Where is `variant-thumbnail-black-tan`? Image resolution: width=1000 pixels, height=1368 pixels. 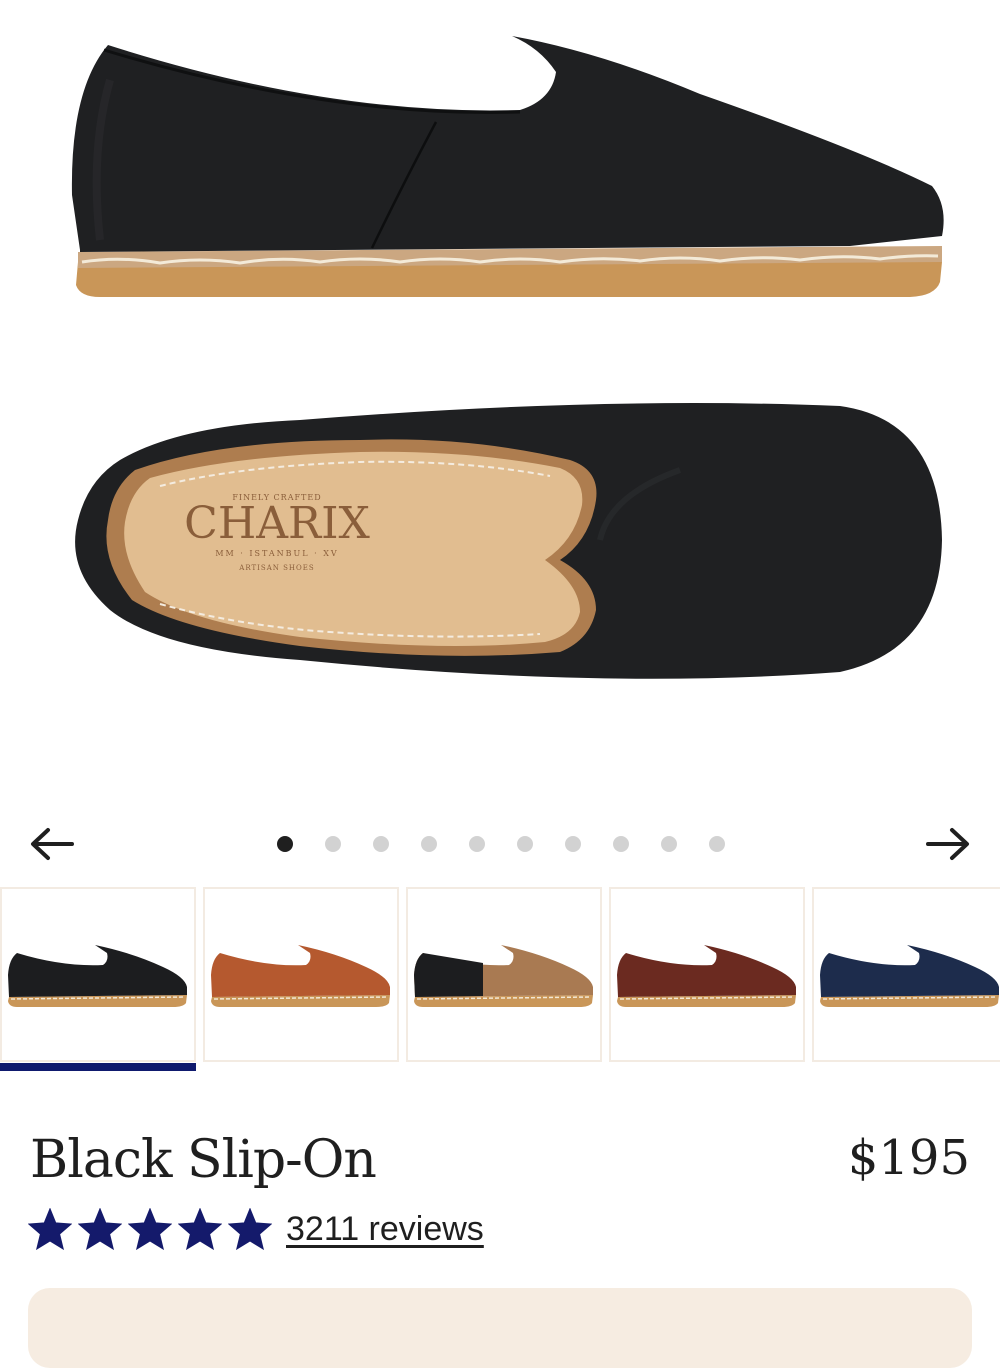 variant-thumbnail-black-tan is located at coordinates (504, 974).